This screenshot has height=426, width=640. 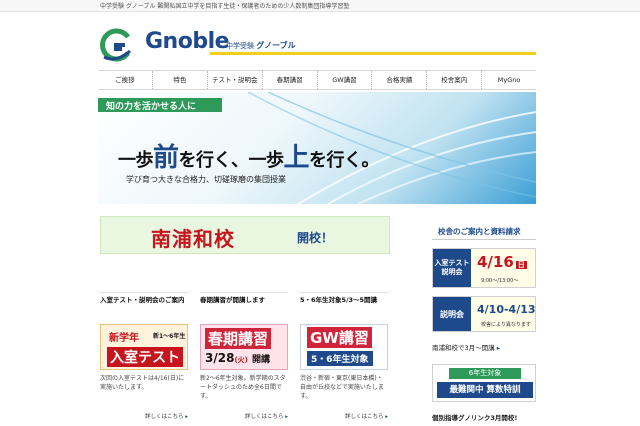 I want to click on nav-item-schools: 校舎案内, so click(x=455, y=80).